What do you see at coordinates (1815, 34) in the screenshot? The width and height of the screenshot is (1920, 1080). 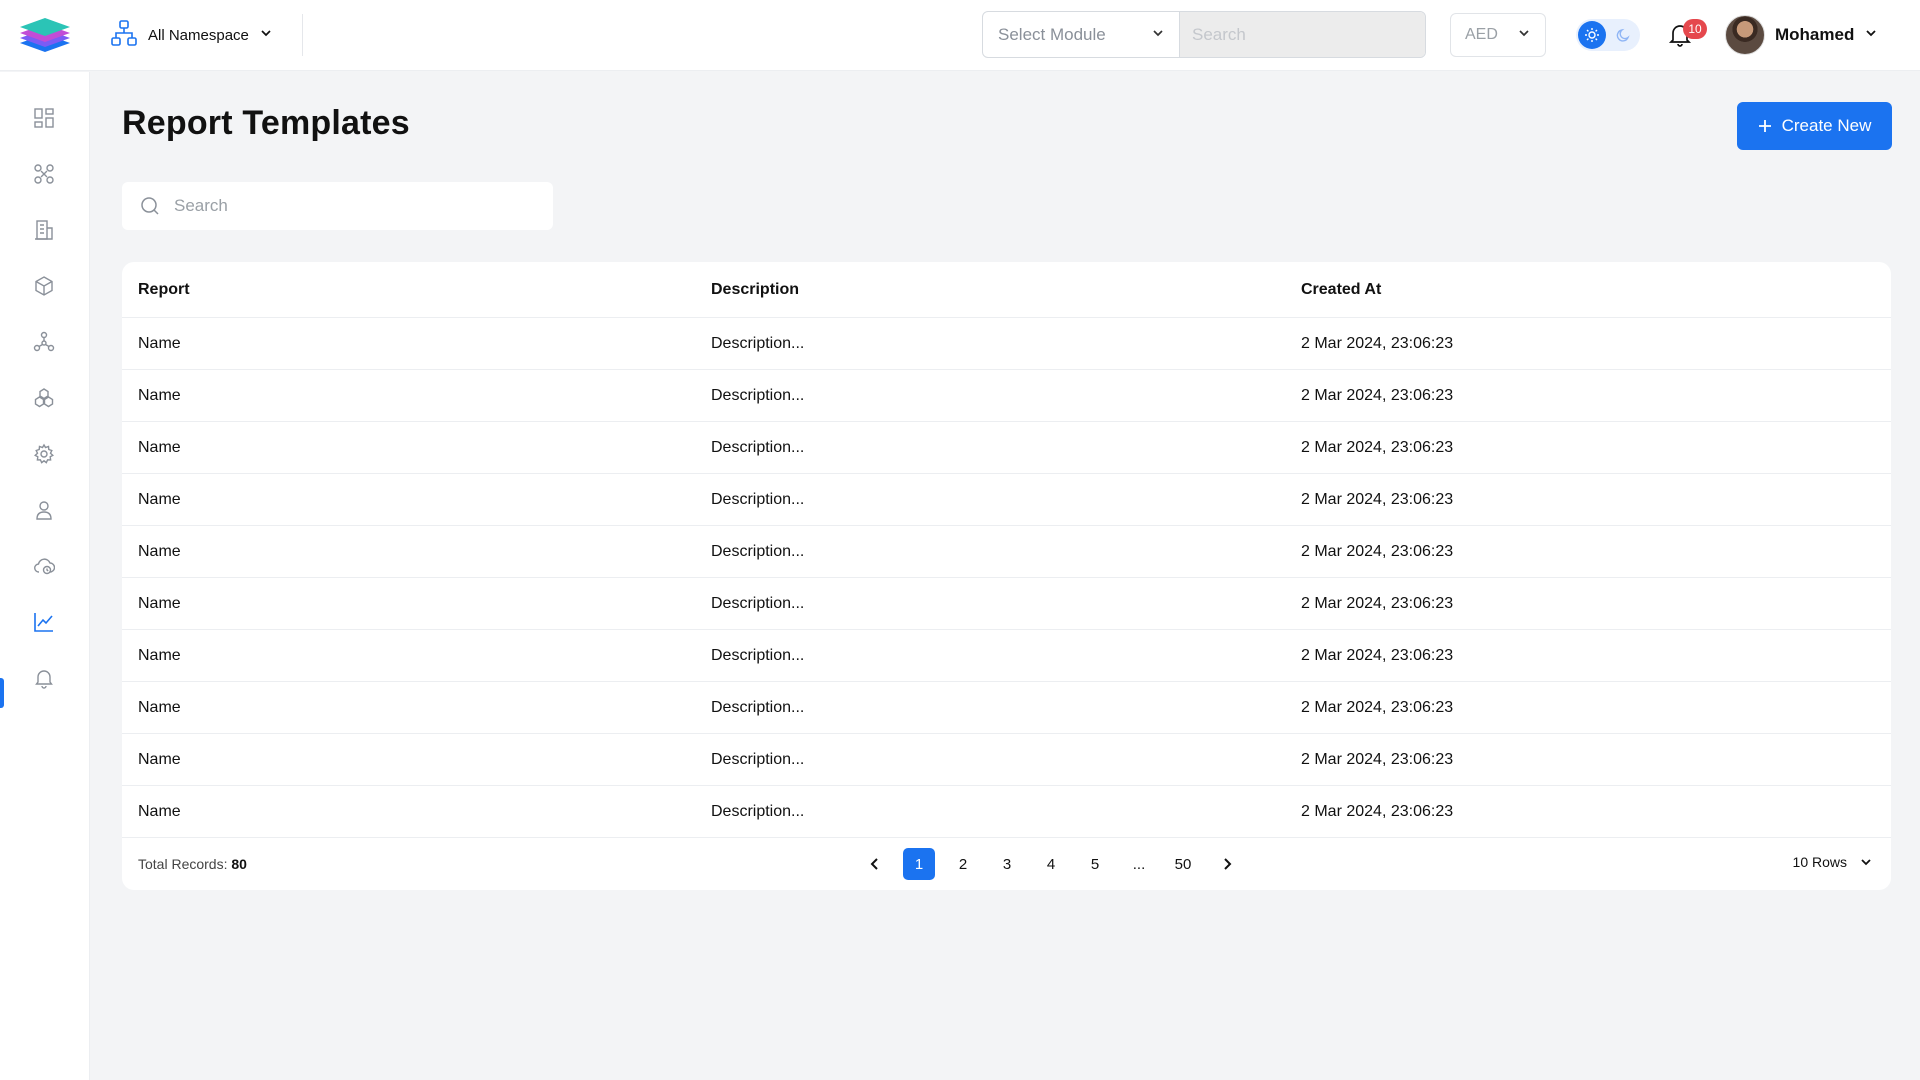 I see `user-name: Mohamed` at bounding box center [1815, 34].